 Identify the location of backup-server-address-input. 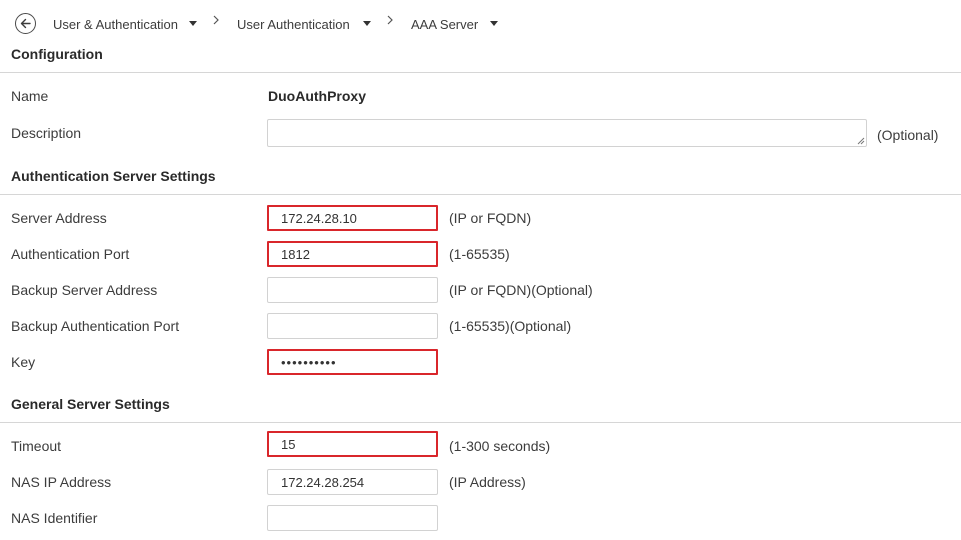
(352, 290).